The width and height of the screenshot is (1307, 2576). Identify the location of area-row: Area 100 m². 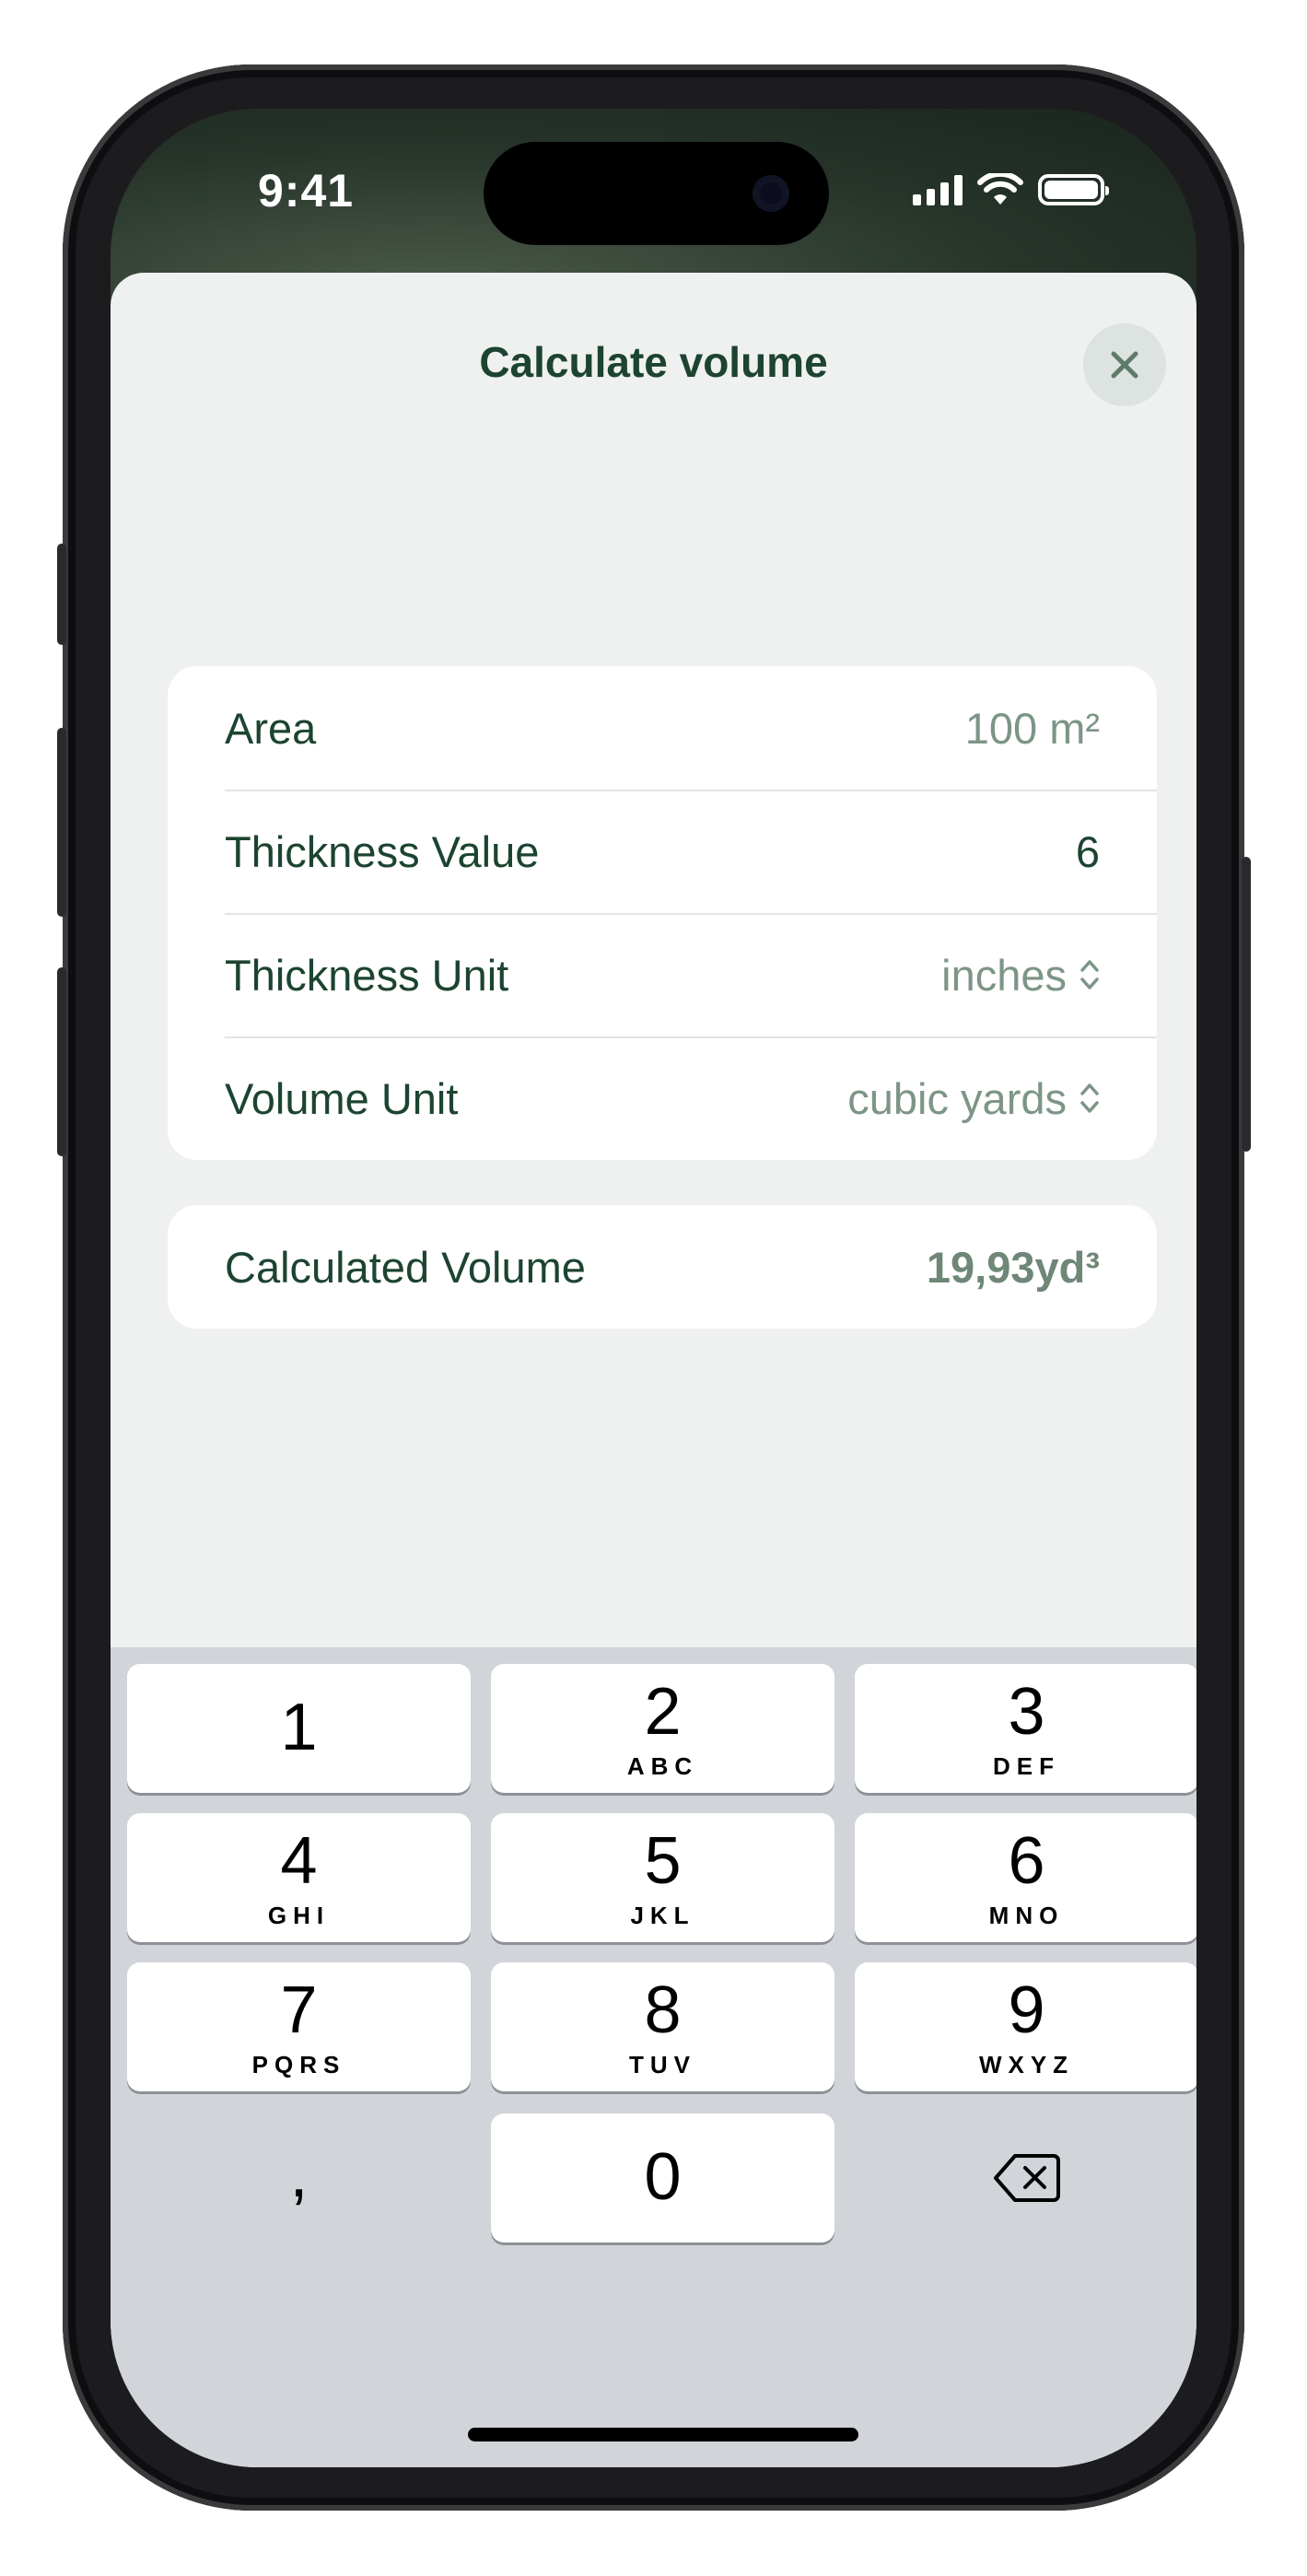
(663, 728).